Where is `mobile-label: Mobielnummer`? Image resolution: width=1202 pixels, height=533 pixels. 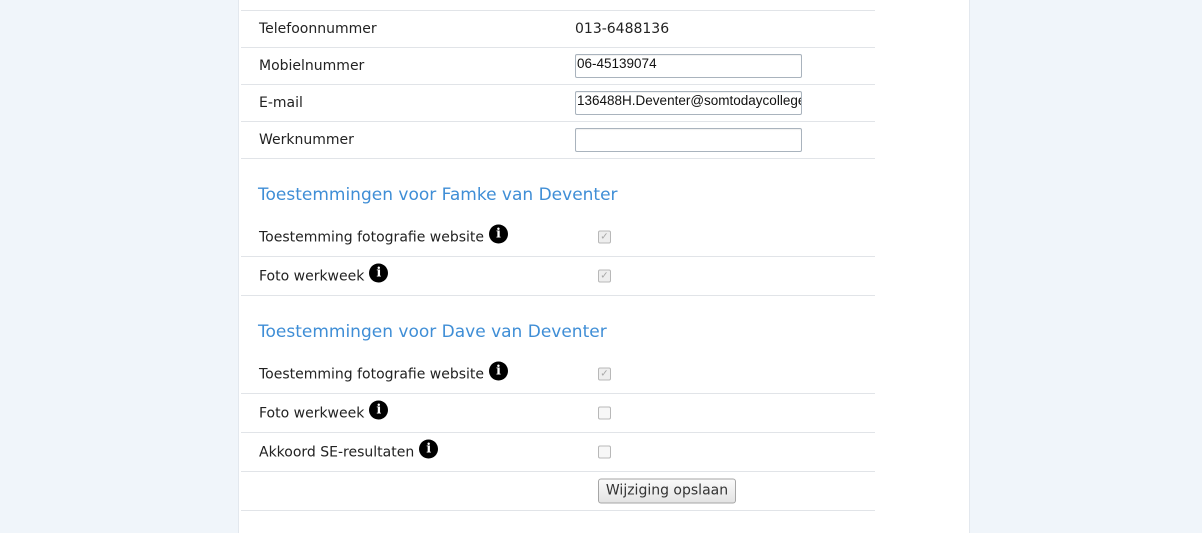
mobile-label: Mobielnummer is located at coordinates (312, 66).